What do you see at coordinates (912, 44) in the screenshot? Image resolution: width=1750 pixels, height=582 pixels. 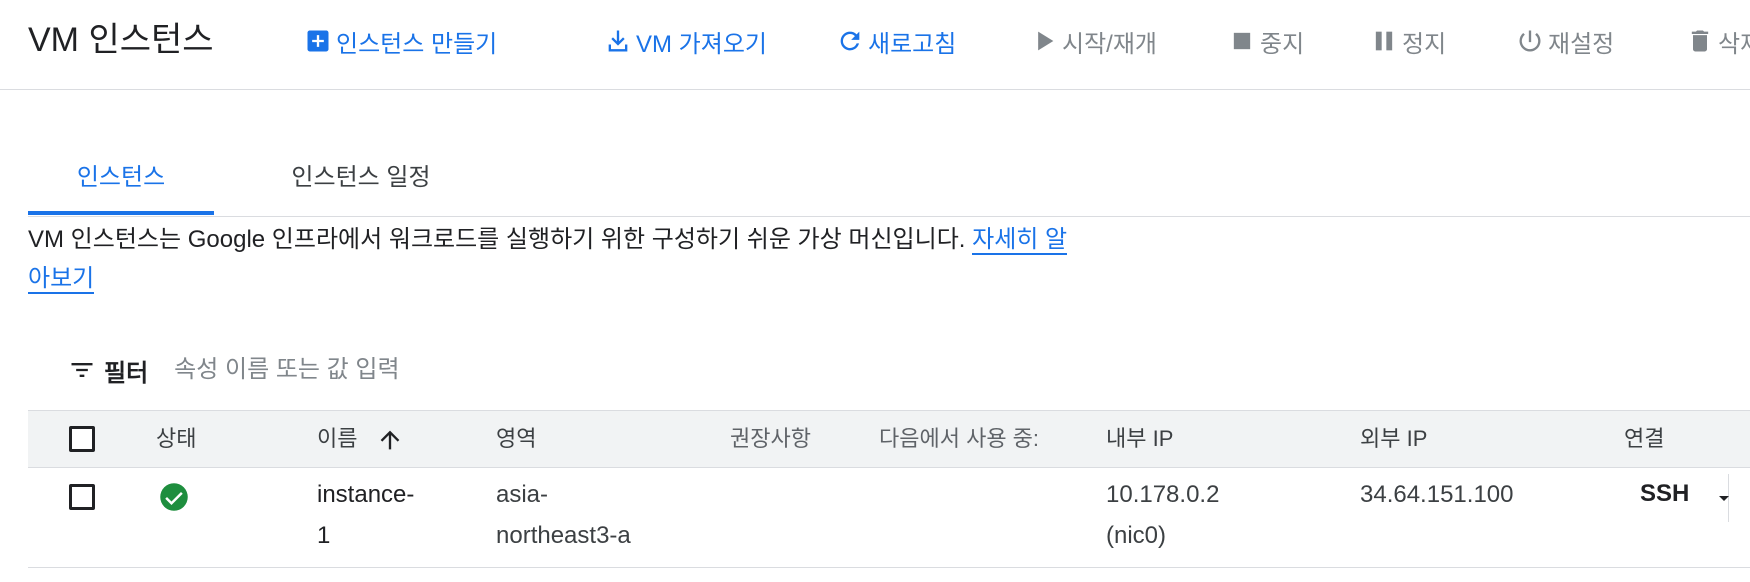 I see `refresh-label: 새로고침` at bounding box center [912, 44].